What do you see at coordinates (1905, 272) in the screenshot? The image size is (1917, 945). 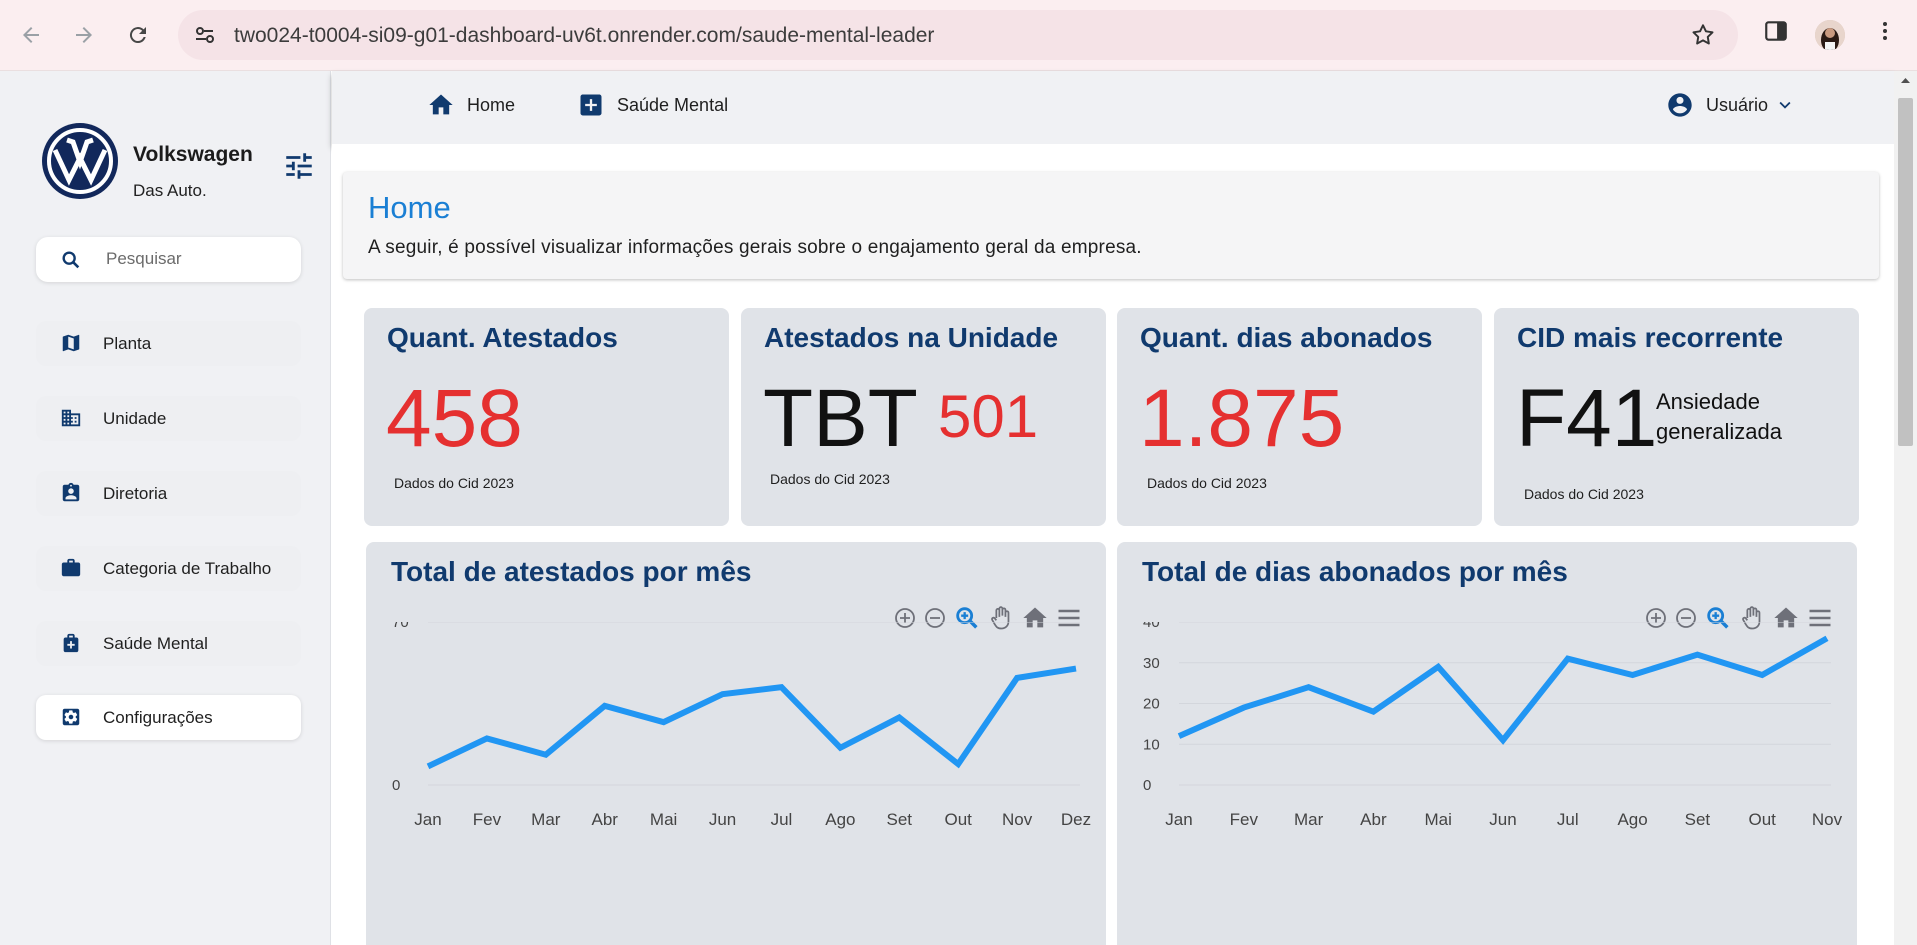 I see `scrollbar-thumb` at bounding box center [1905, 272].